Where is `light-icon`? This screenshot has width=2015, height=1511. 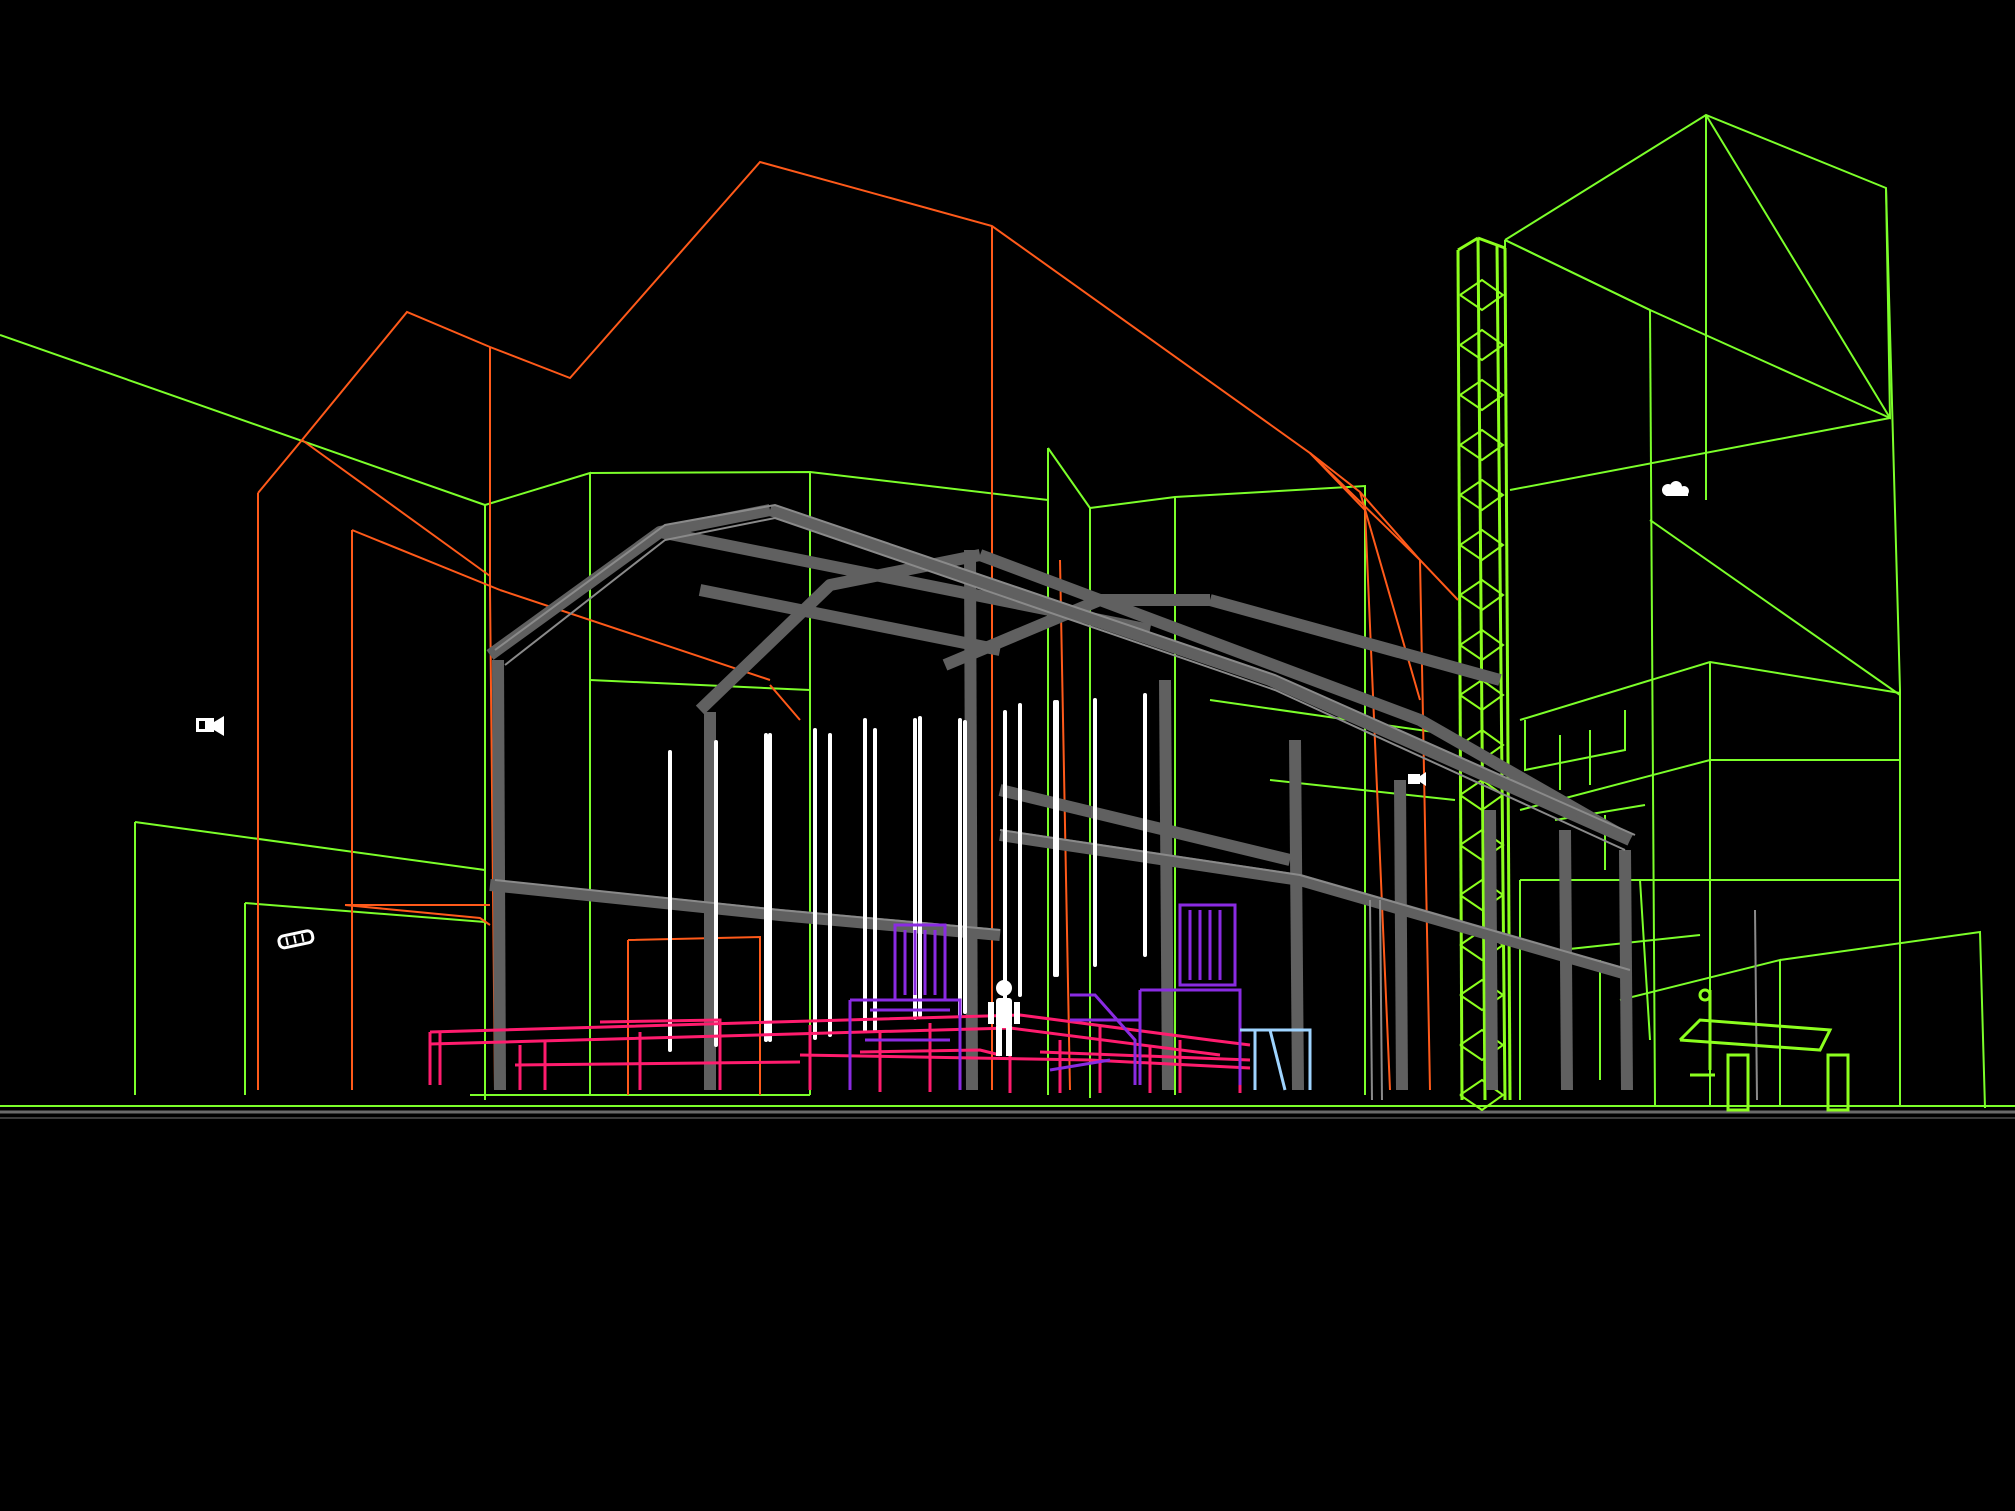 light-icon is located at coordinates (296, 939).